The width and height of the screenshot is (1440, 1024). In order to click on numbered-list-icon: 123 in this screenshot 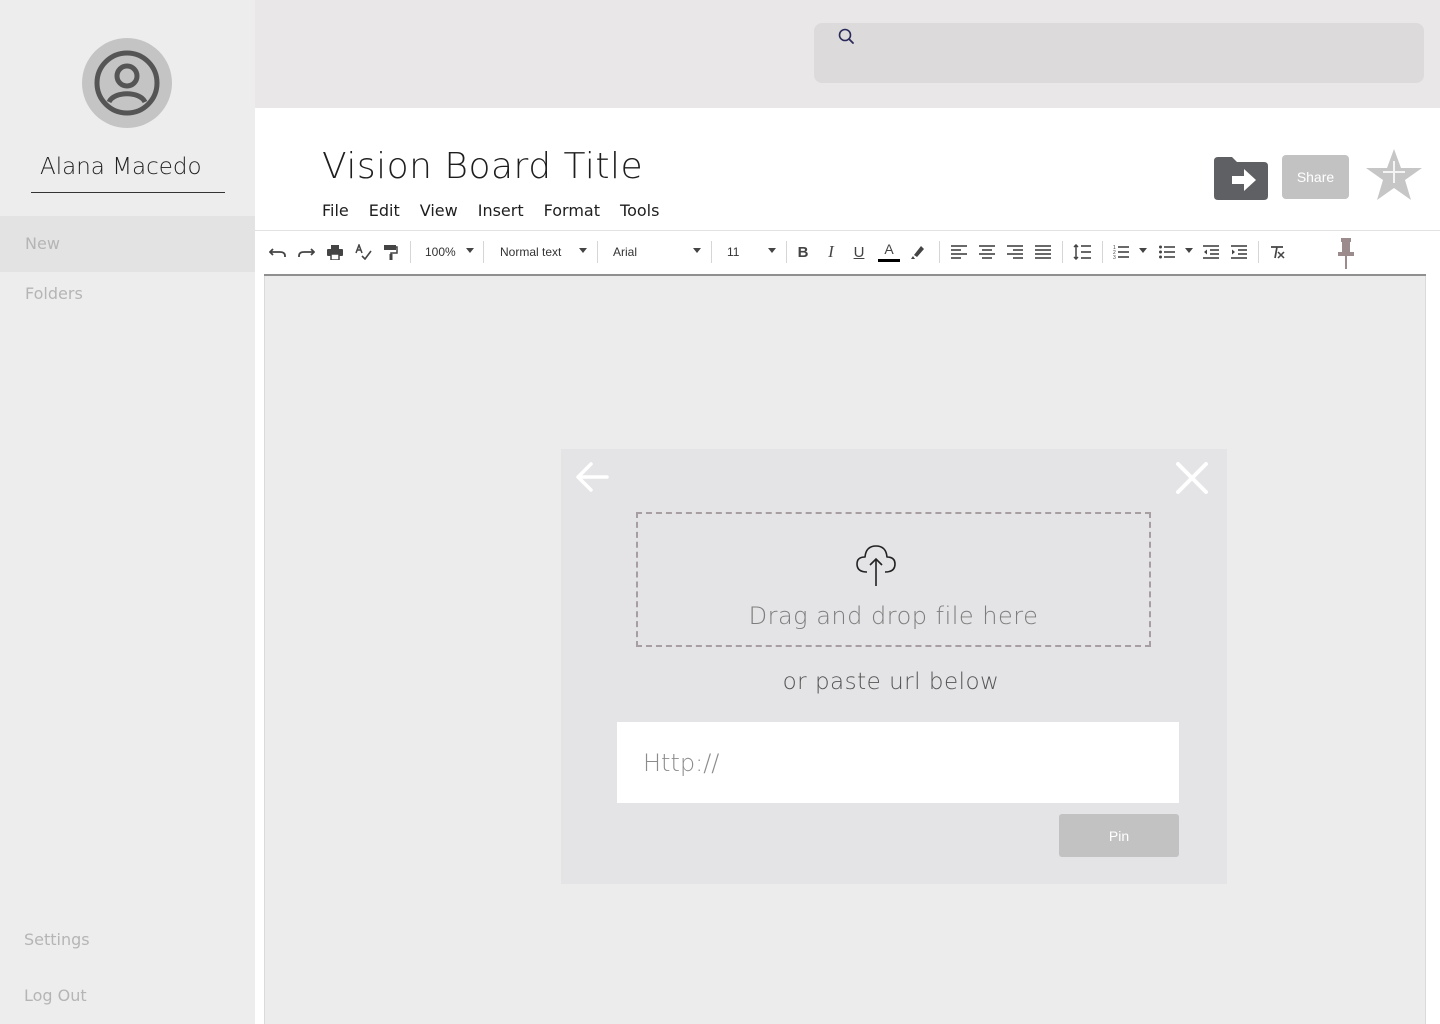, I will do `click(1121, 252)`.